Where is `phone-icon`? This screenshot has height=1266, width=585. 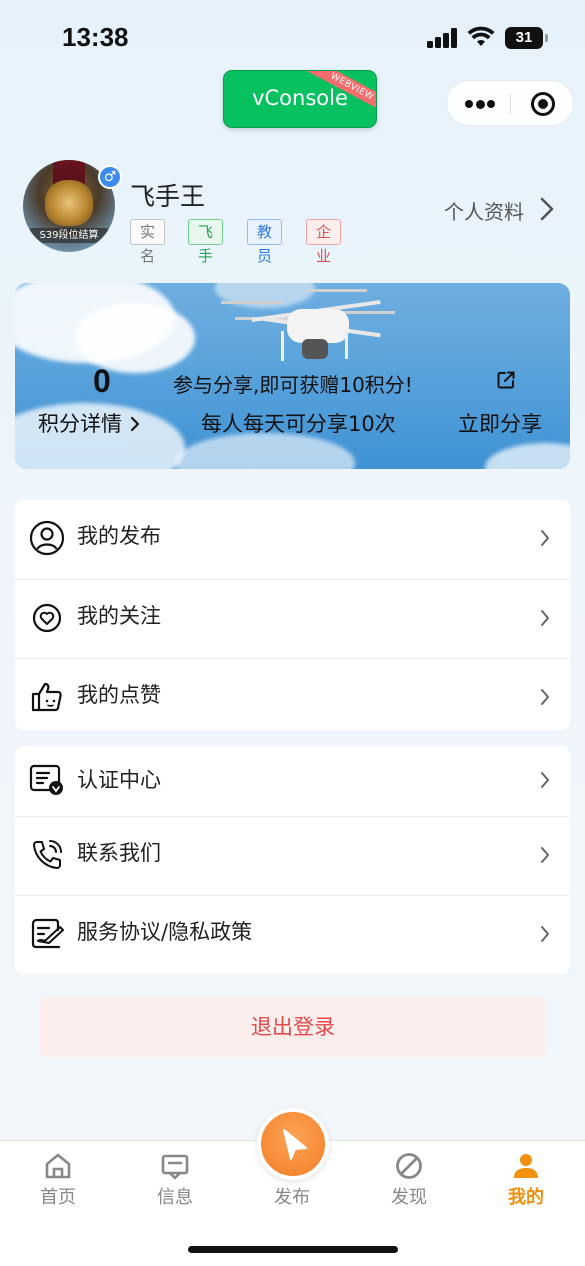
phone-icon is located at coordinates (47, 854).